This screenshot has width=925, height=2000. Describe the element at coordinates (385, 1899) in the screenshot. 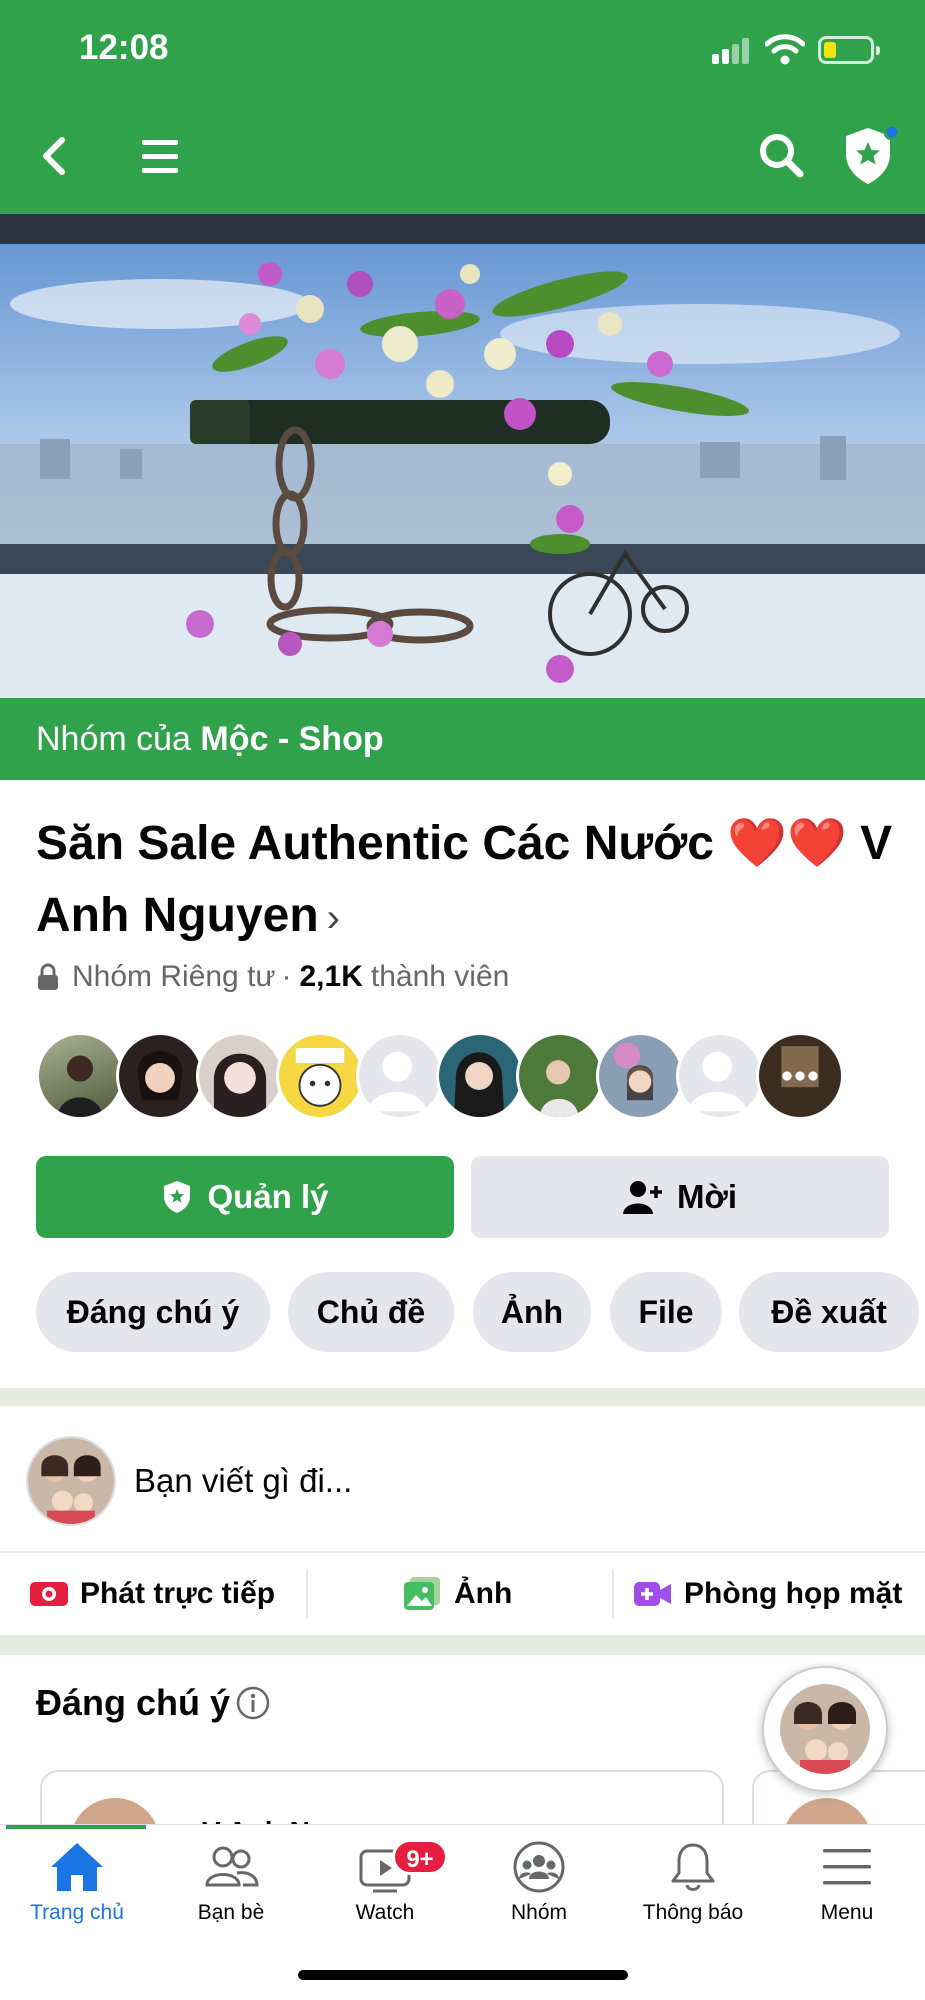

I see `tab-watch: 9+ Watch` at that location.